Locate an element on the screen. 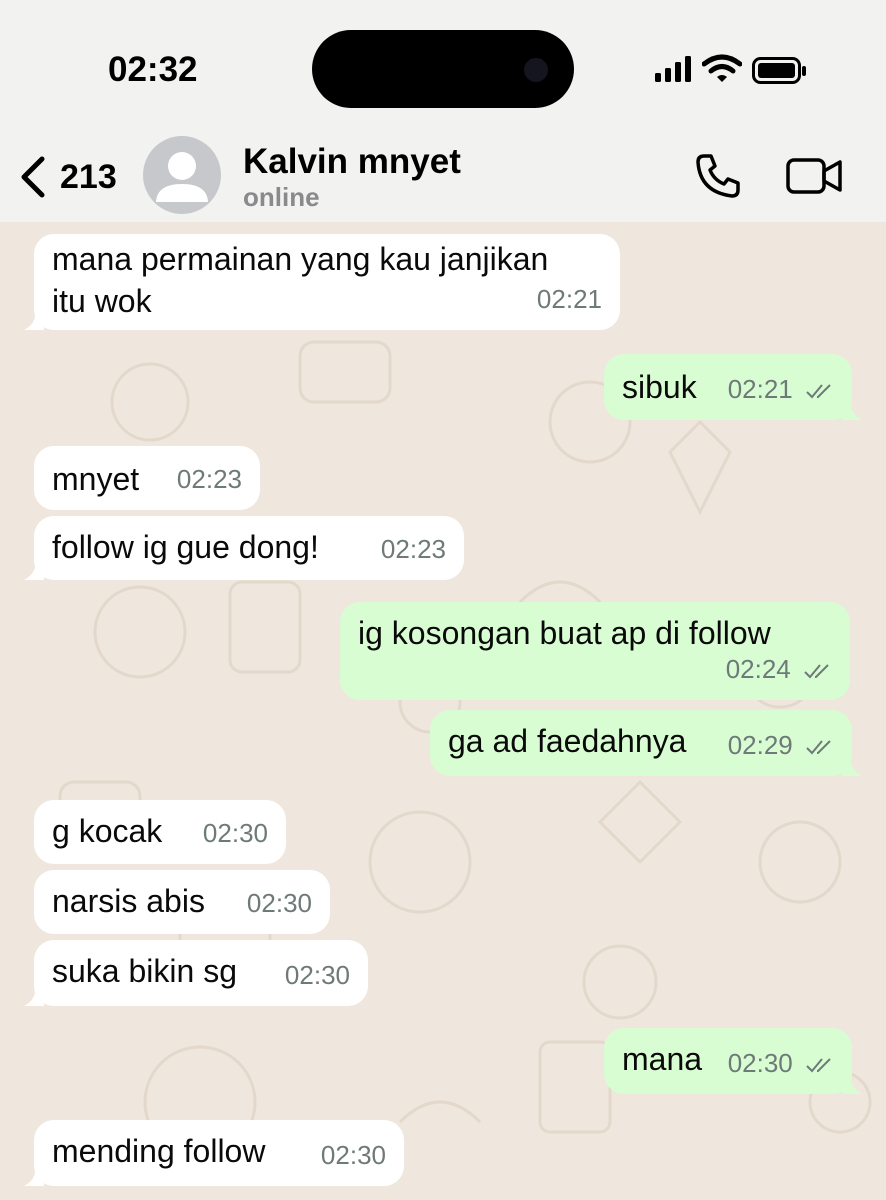 This screenshot has height=1200, width=886. message-bubble-outgoing: mana 02:30 is located at coordinates (733, 1061).